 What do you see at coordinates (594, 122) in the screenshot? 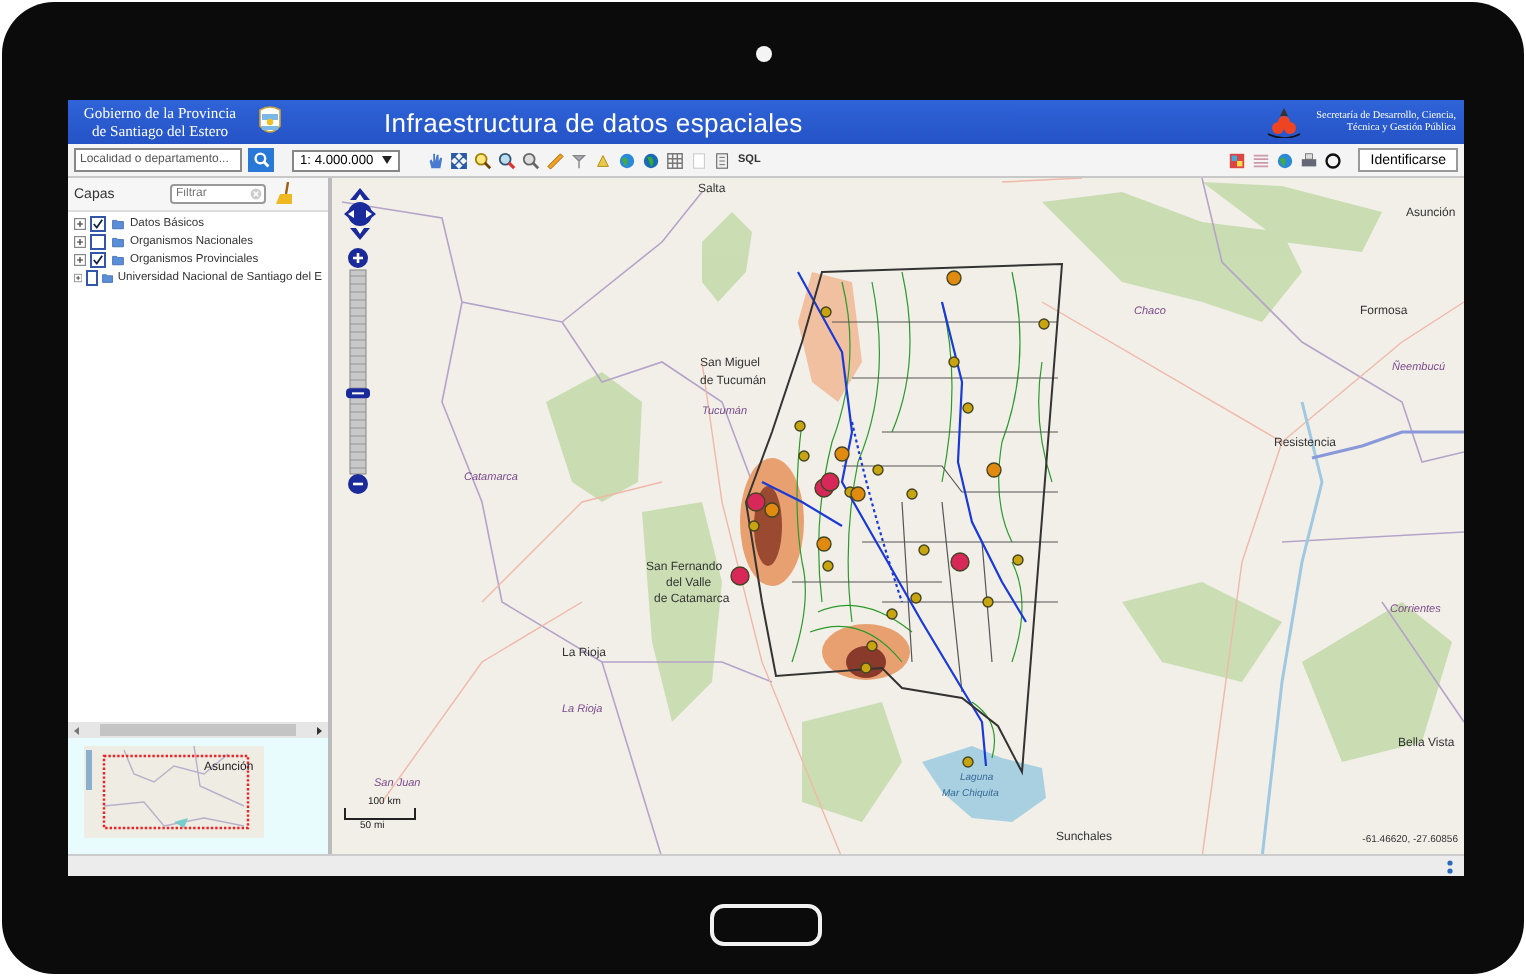
I see `page-title: Infraestructura de datos espaciales` at bounding box center [594, 122].